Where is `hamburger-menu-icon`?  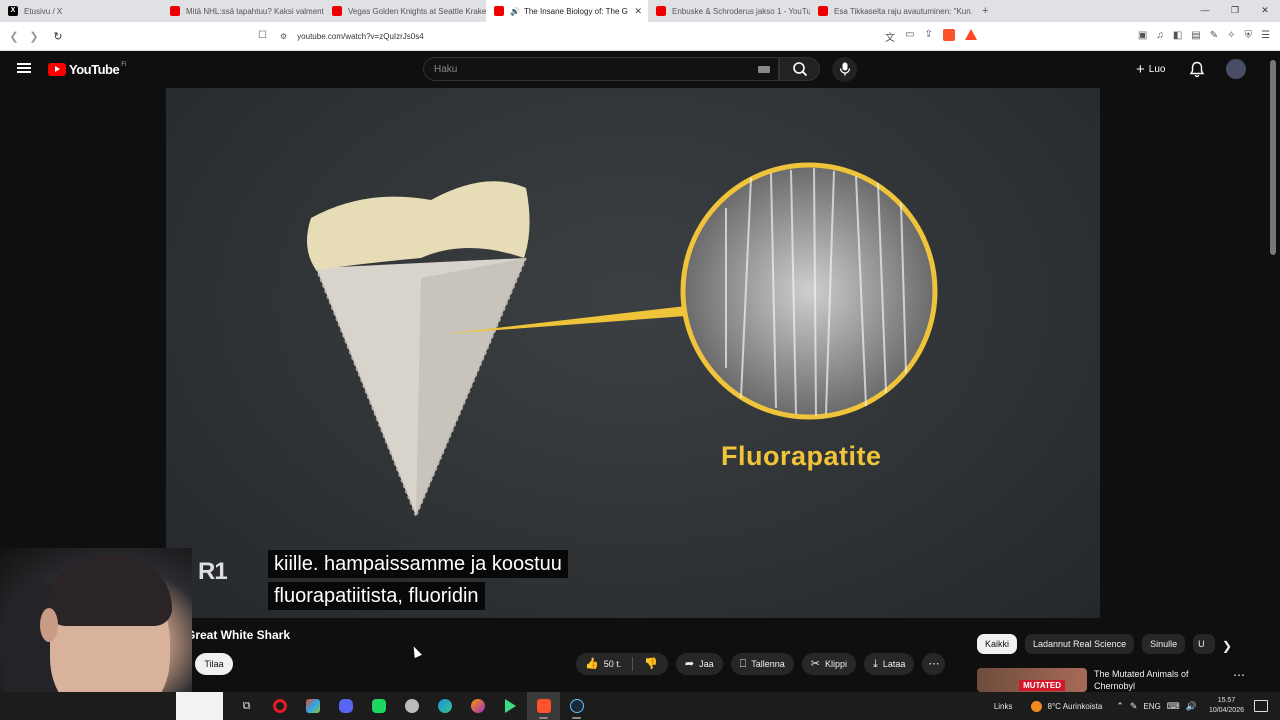
hamburger-menu-icon is located at coordinates (24, 68).